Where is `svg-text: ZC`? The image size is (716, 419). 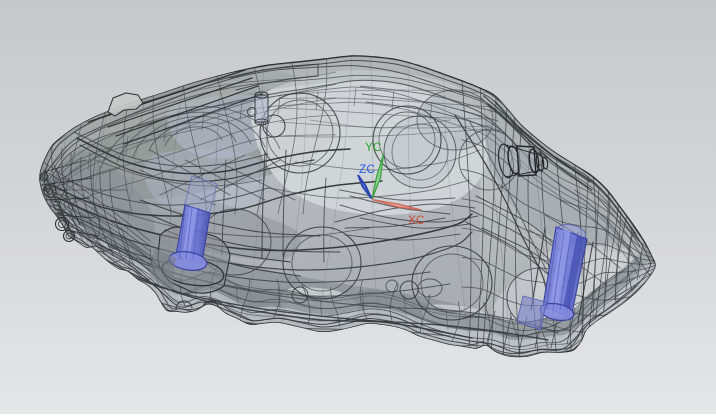 svg-text: ZC is located at coordinates (367, 169).